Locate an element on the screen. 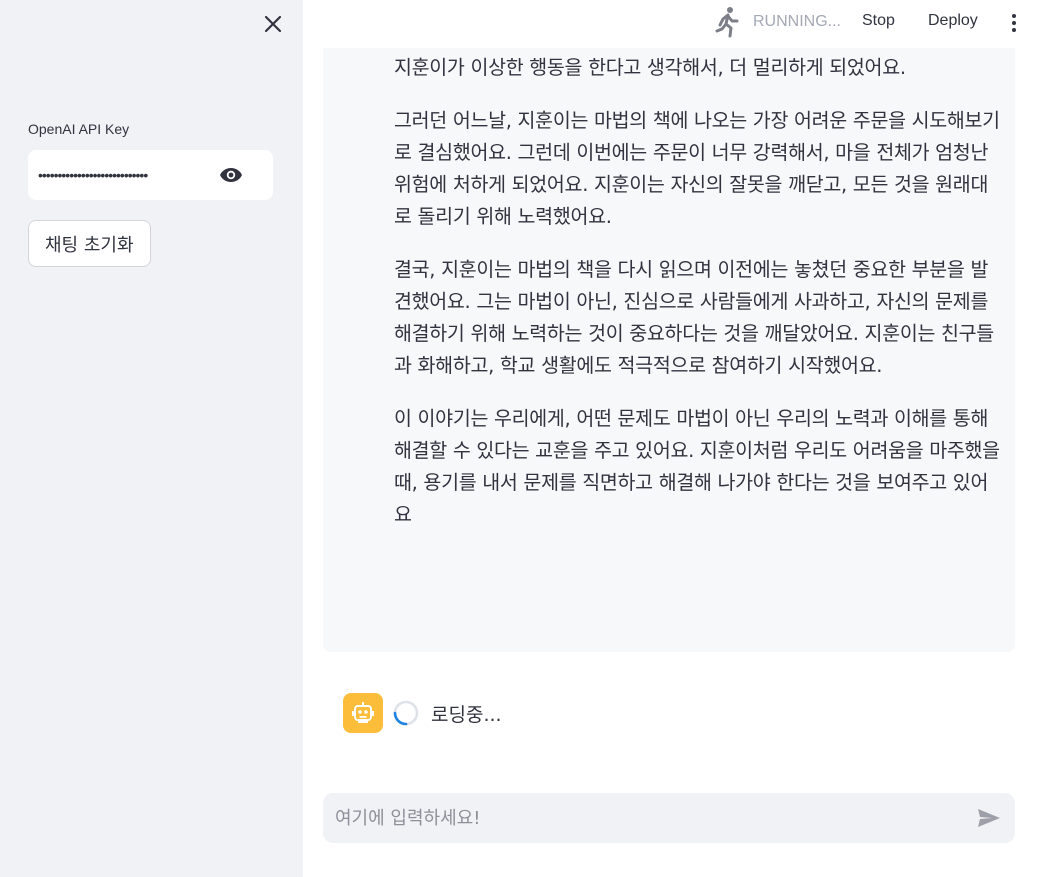 This screenshot has height=877, width=1040. api-key-field-container is located at coordinates (150, 175).